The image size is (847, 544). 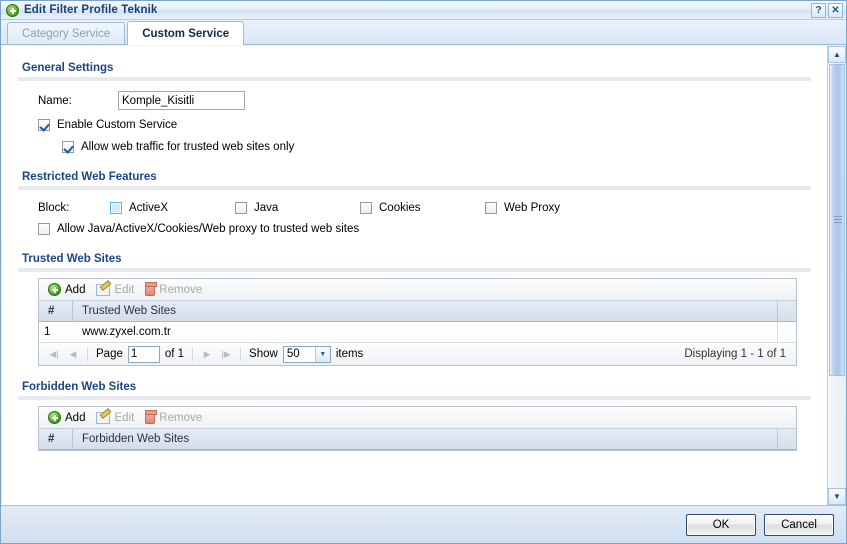 I want to click on trusted-grid-header: # Trusted Web Sites, so click(x=417, y=311).